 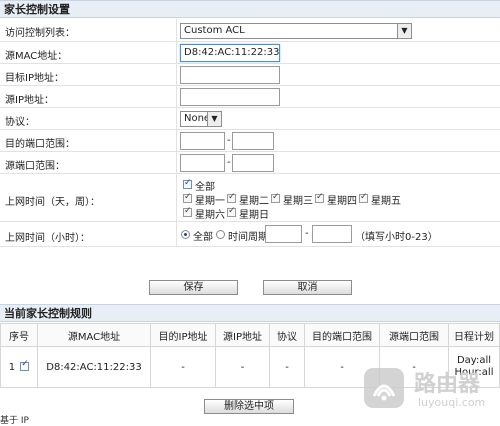 What do you see at coordinates (19, 335) in the screenshot?
I see `col-index: 序号` at bounding box center [19, 335].